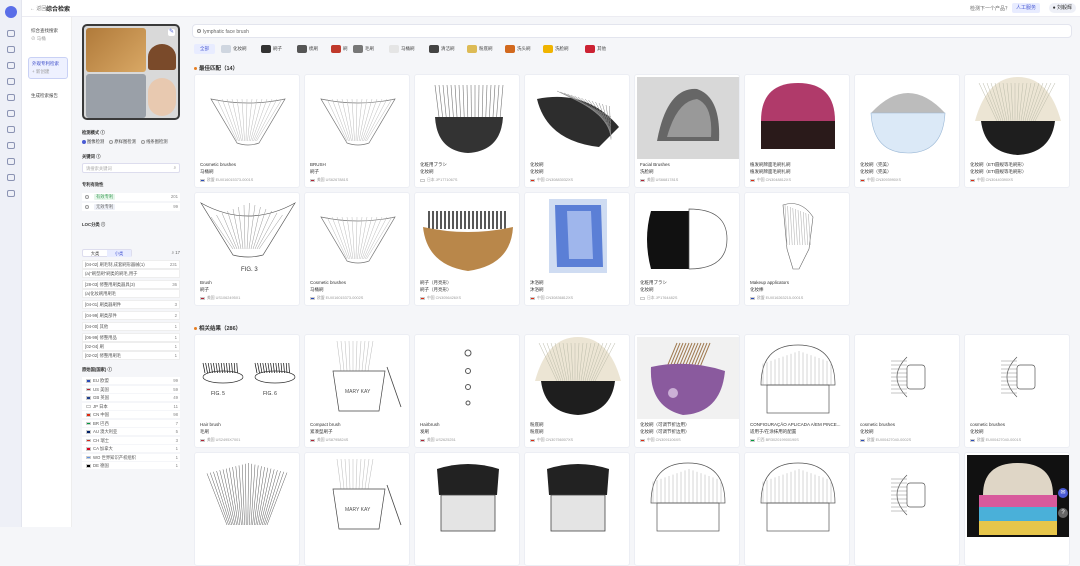 The image size is (1080, 566). I want to click on ldc-item: [02-02] 修整用刷毛1, so click(131, 355).